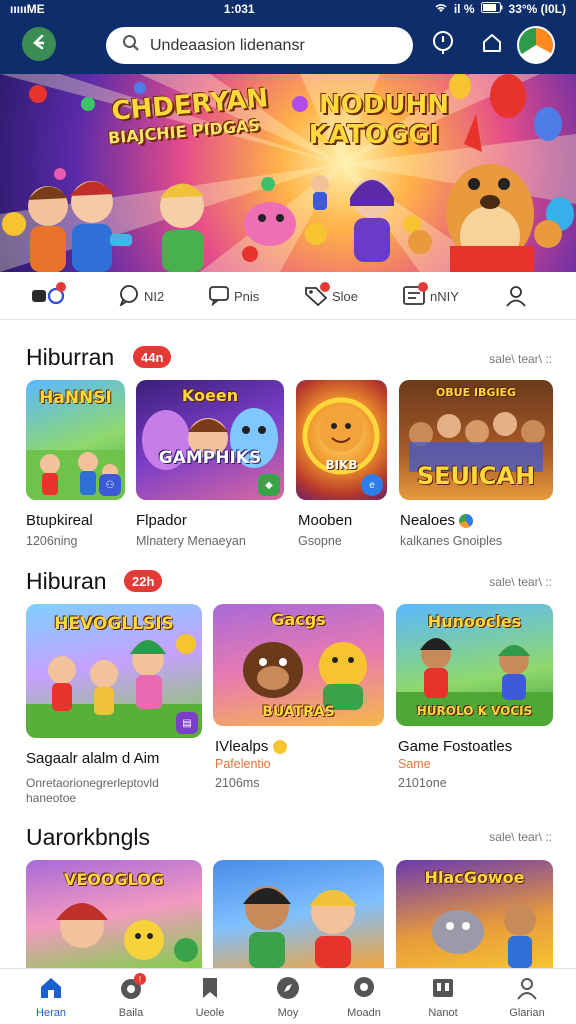 Image resolution: width=576 pixels, height=1024 pixels. I want to click on nav-explore: Moy, so click(288, 997).